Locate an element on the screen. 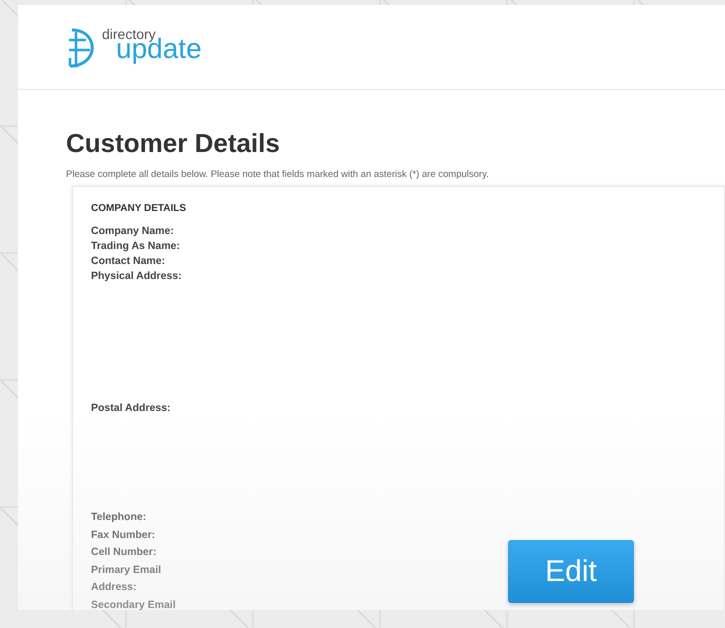 The height and width of the screenshot is (628, 725). field-label: Contact Name: is located at coordinates (128, 261).